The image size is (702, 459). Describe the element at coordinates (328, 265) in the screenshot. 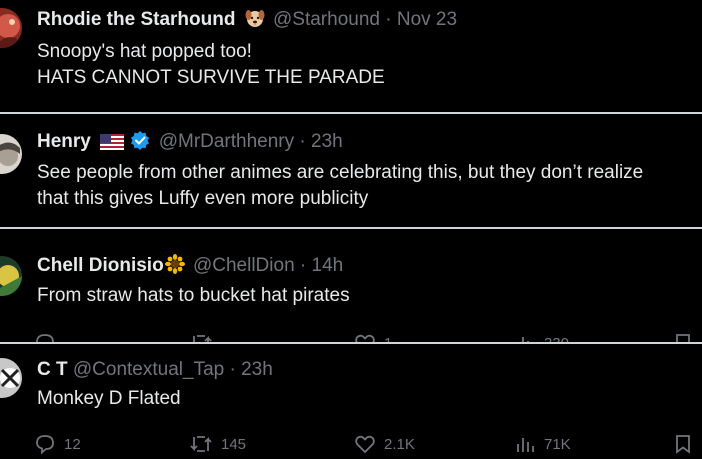

I see `timestamp: 14h` at that location.